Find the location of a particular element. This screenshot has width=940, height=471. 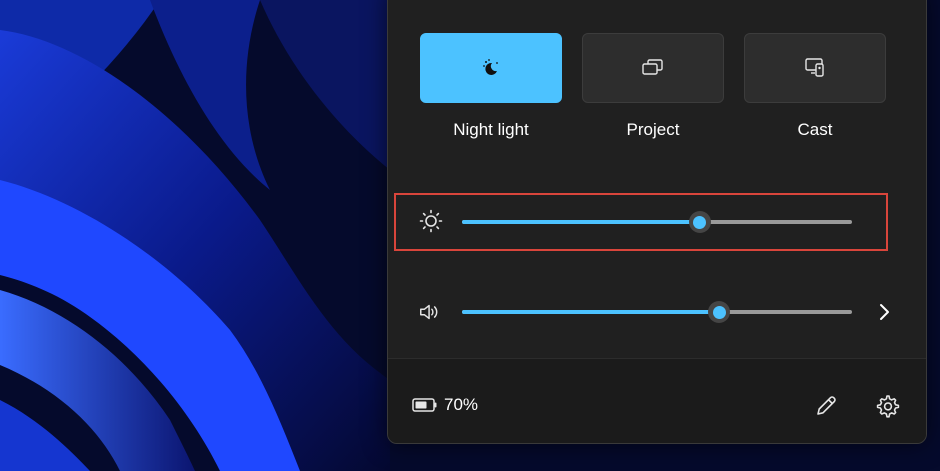

edit-icon is located at coordinates (826, 406).